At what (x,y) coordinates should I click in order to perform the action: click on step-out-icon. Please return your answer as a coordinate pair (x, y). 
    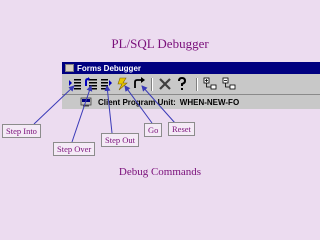
    Looking at the image, I should click on (106, 84).